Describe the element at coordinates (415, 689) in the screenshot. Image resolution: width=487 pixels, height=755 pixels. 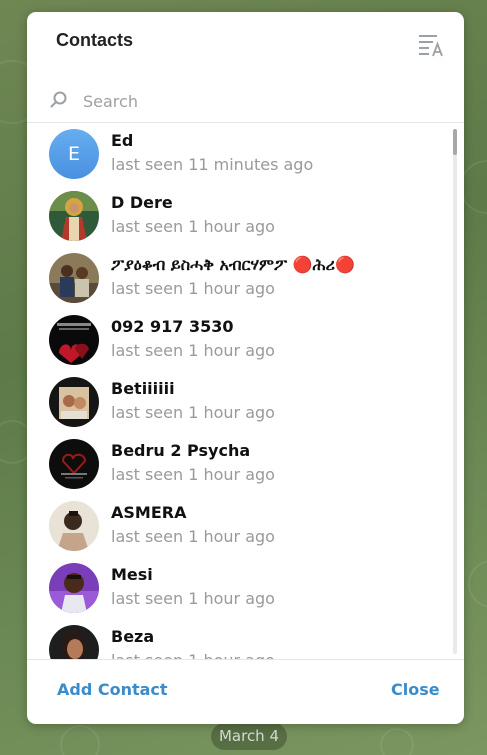
I see `close-button: Close` at that location.